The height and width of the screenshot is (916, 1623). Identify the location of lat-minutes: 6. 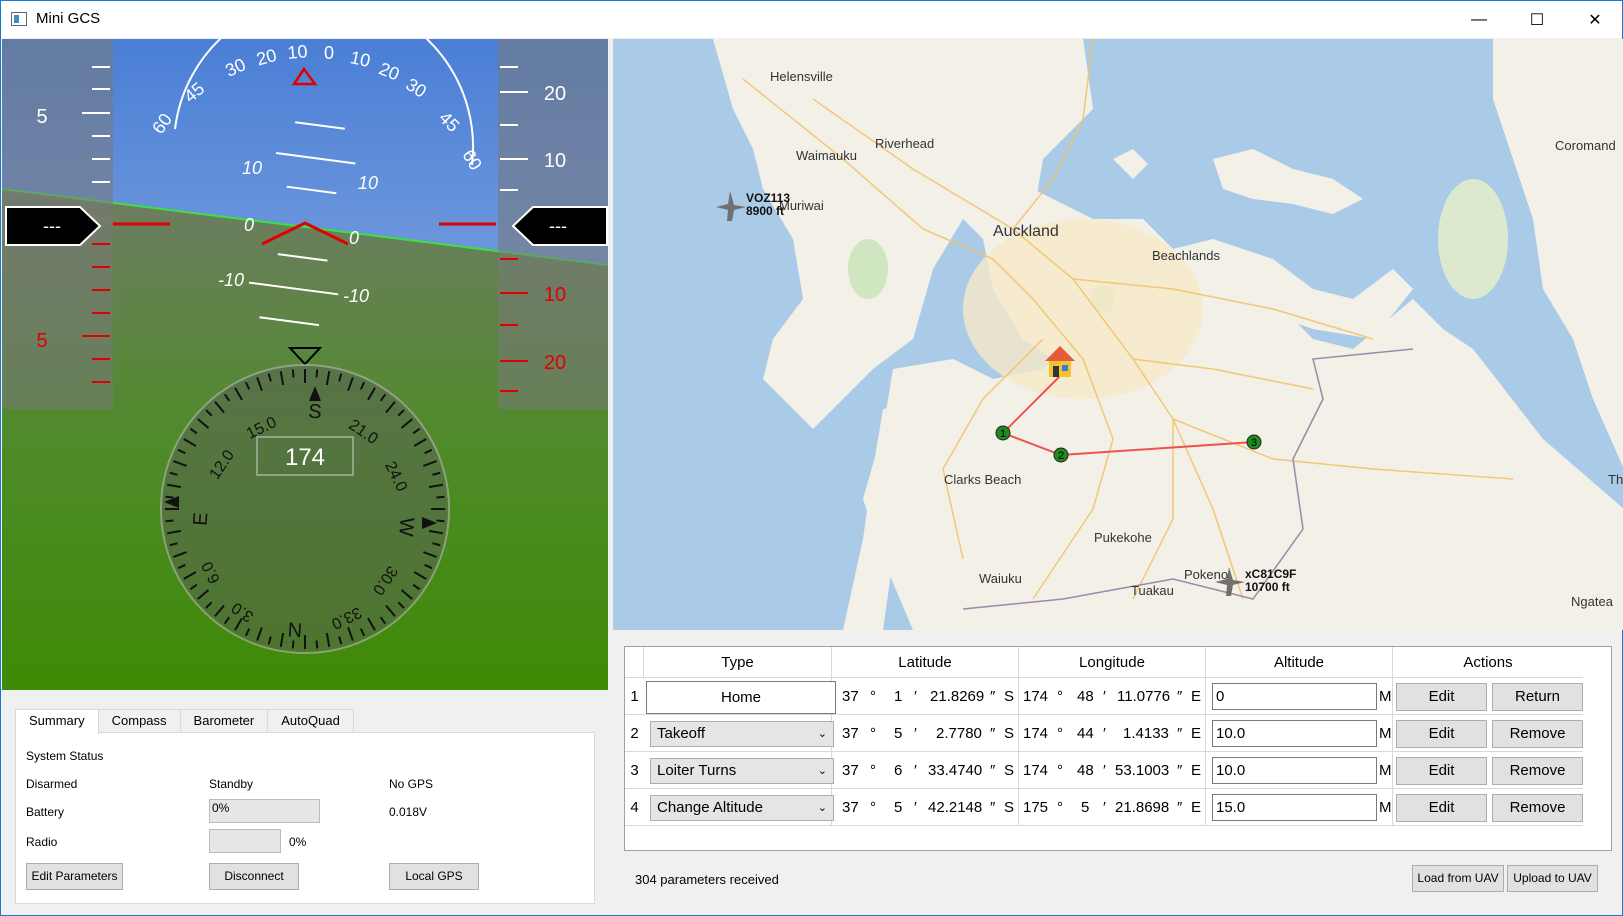
(898, 770).